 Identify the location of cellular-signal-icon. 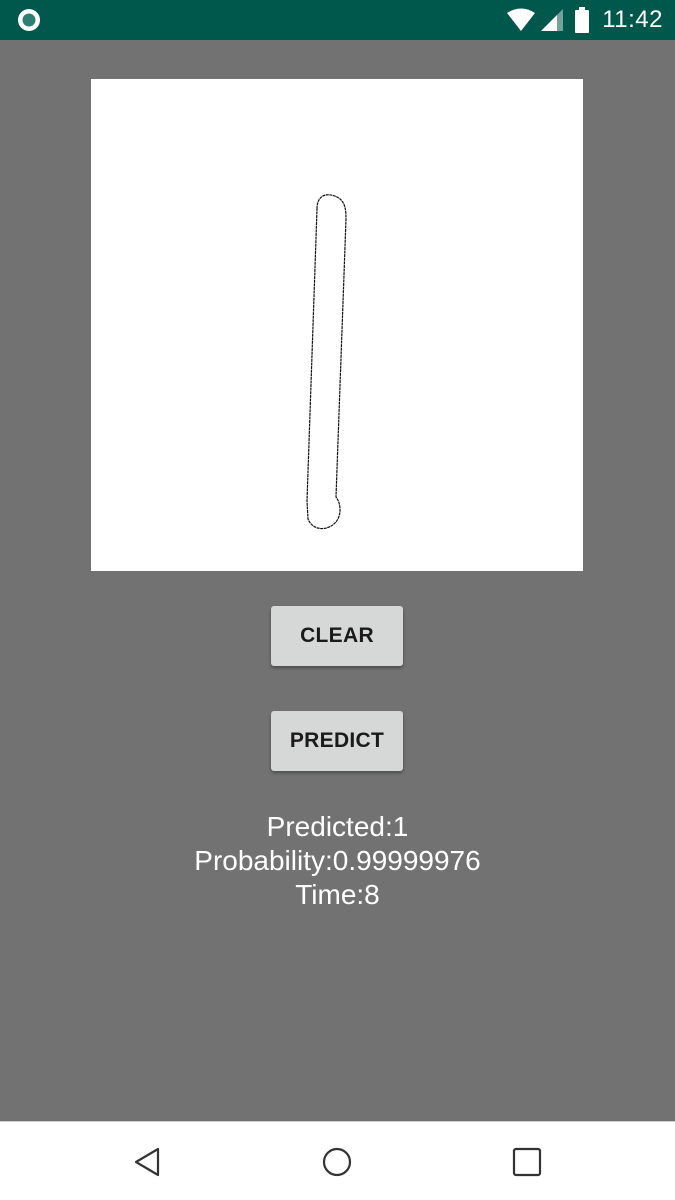
(552, 20).